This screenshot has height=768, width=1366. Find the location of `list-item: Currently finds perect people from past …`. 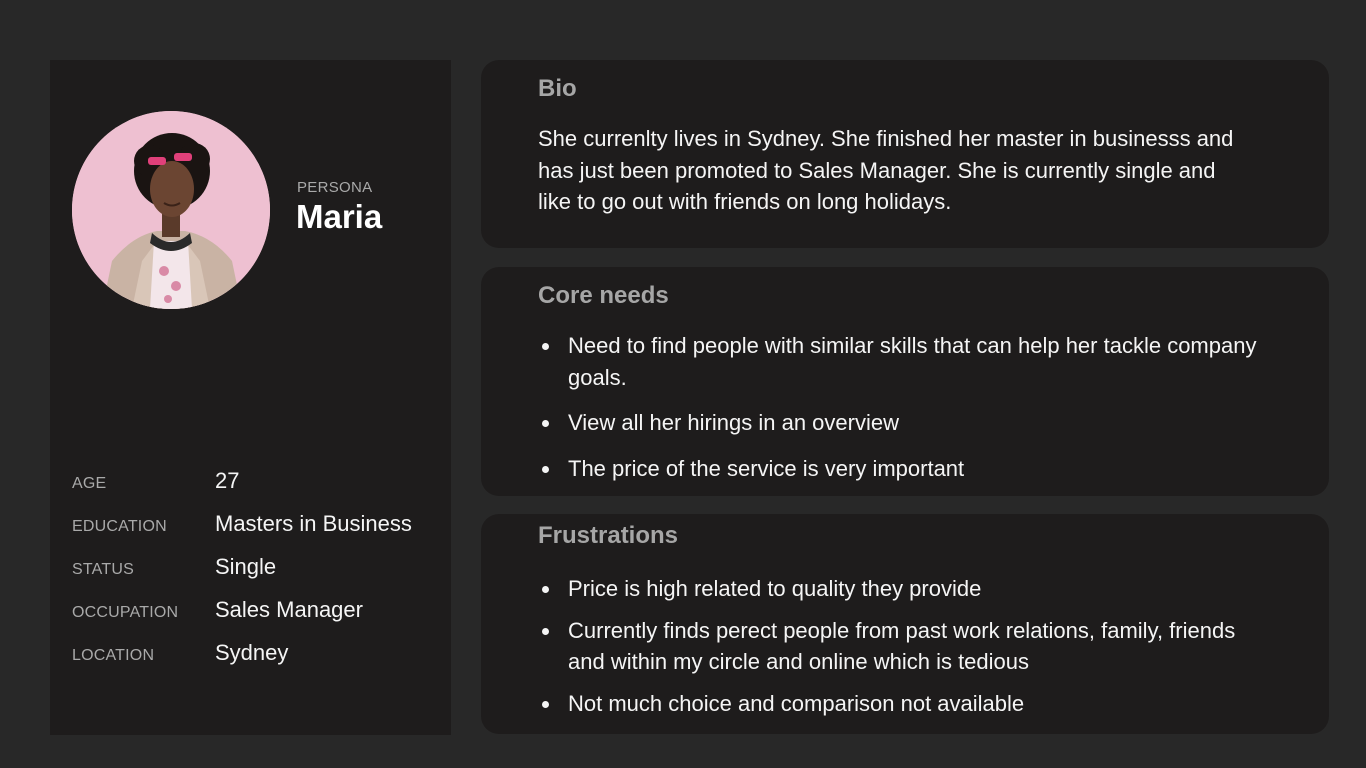

list-item: Currently finds perect people from past … is located at coordinates (900, 646).